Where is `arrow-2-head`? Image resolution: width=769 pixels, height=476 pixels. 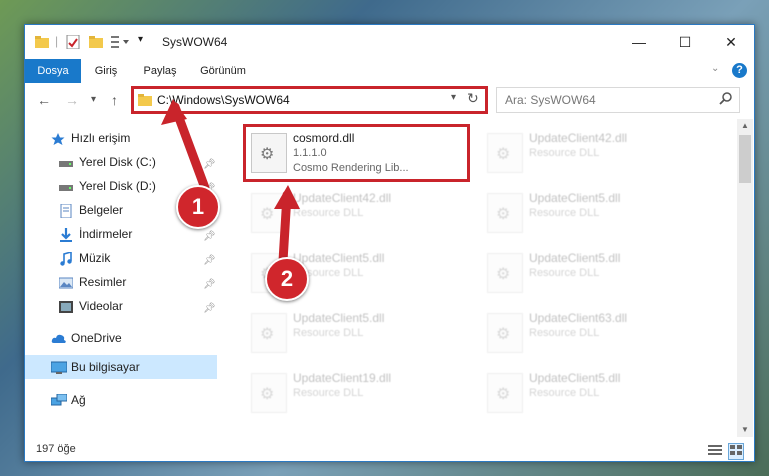 arrow-2-head is located at coordinates (287, 197).